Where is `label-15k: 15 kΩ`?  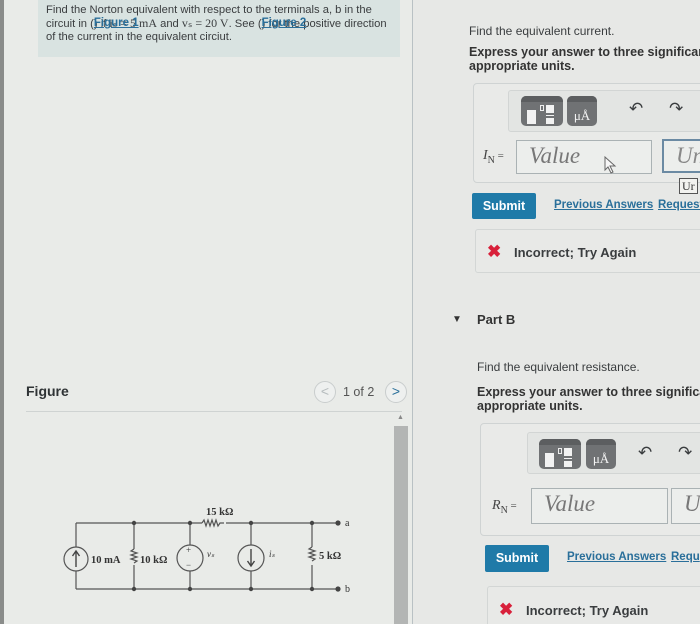
label-15k: 15 kΩ is located at coordinates (219, 512).